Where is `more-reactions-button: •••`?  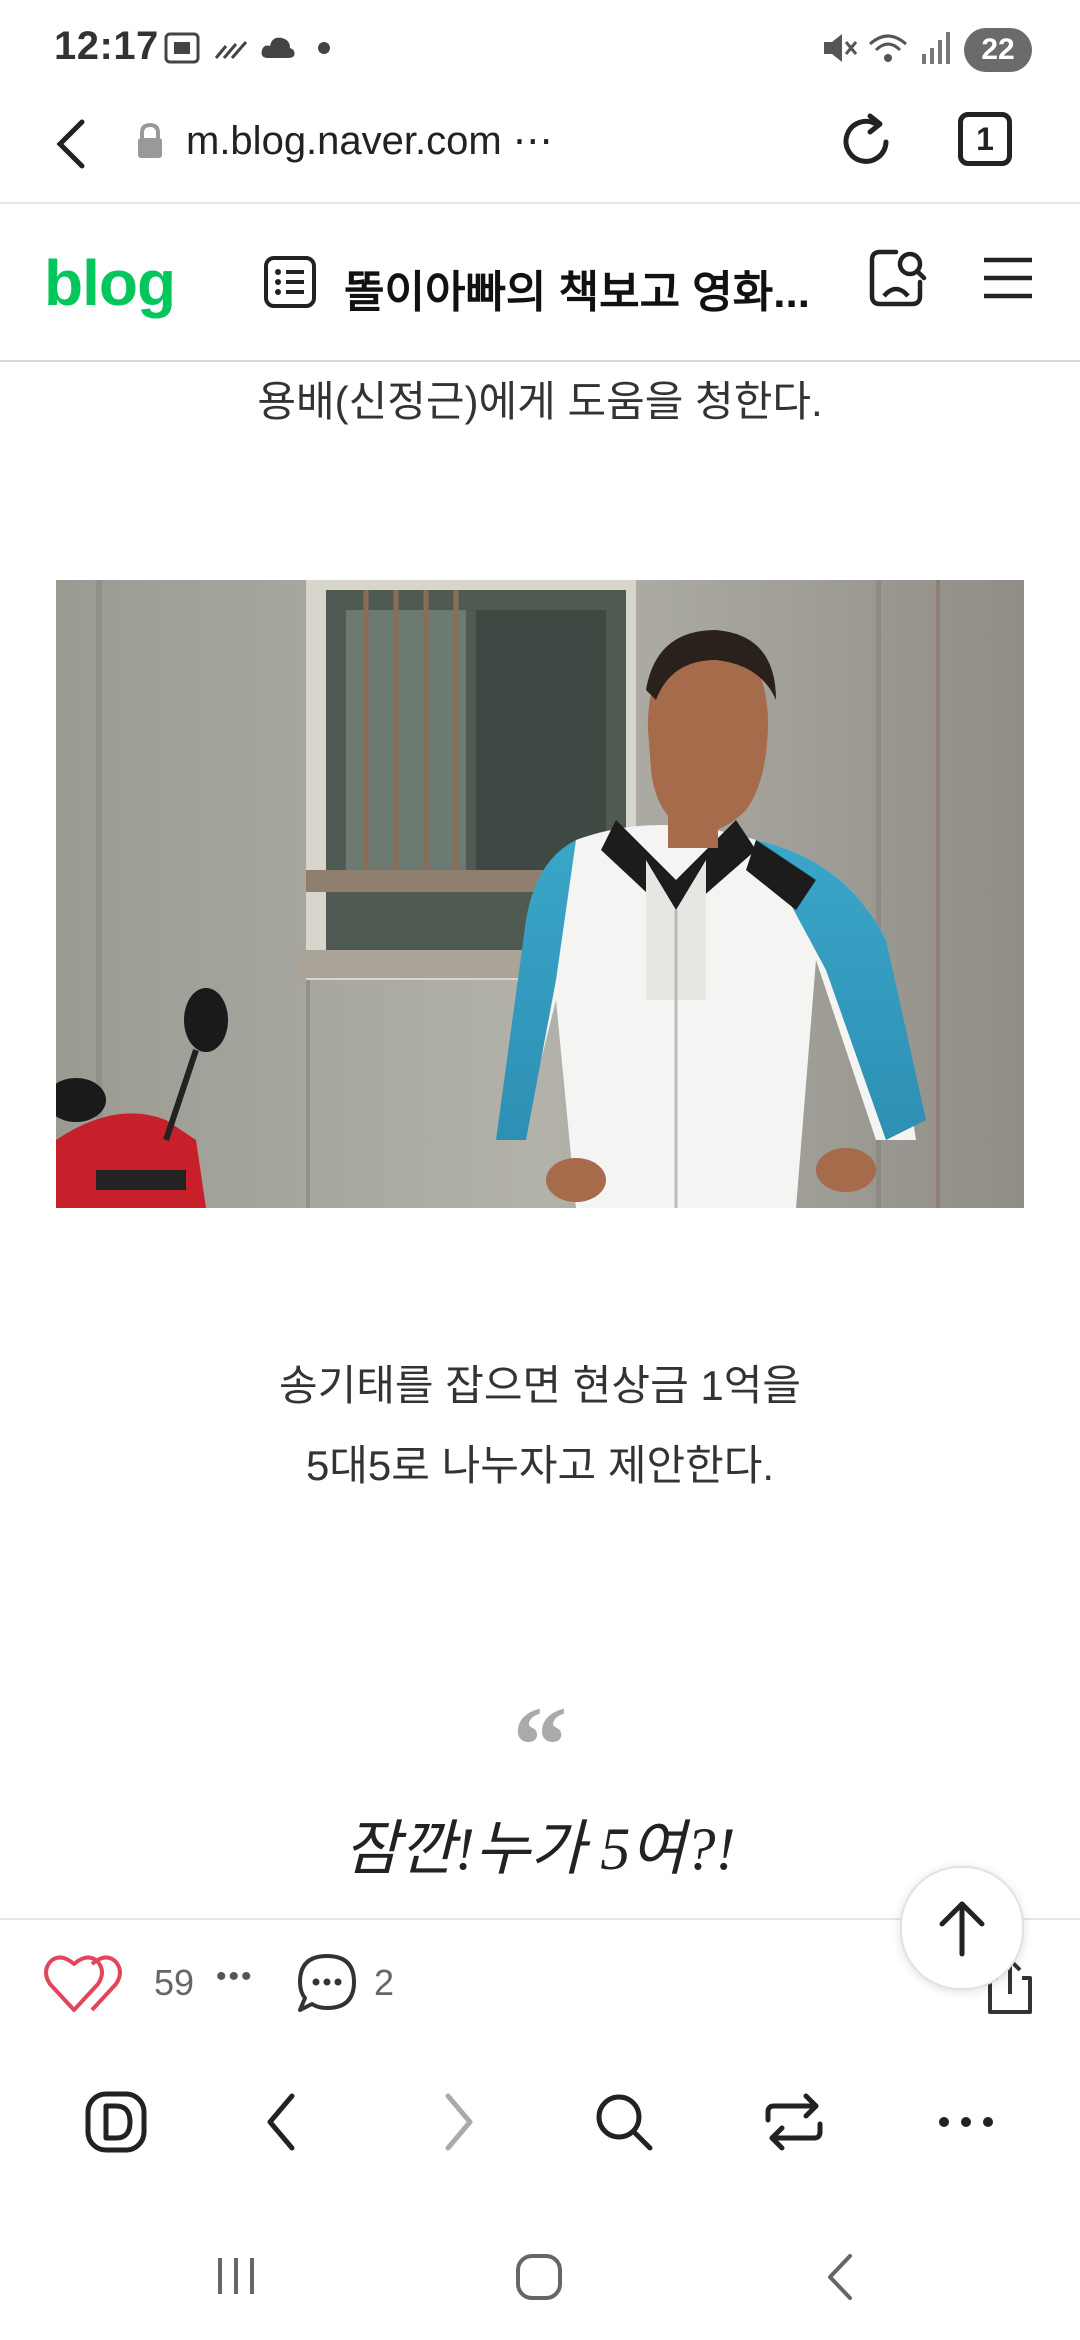 more-reactions-button: ••• is located at coordinates (235, 1977).